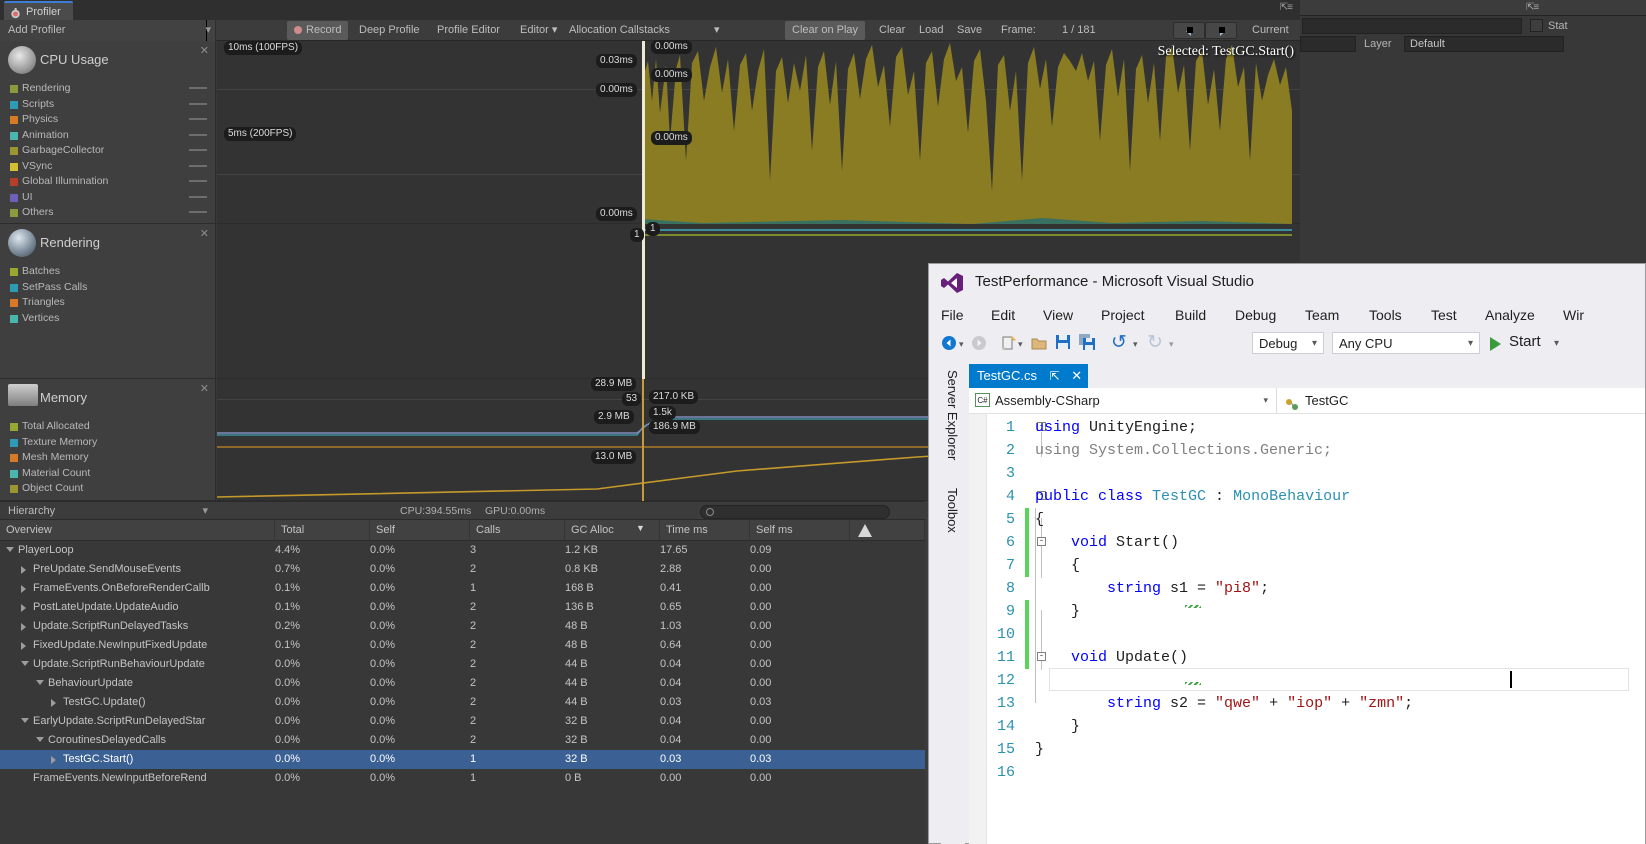  I want to click on menu-view: View, so click(1058, 315).